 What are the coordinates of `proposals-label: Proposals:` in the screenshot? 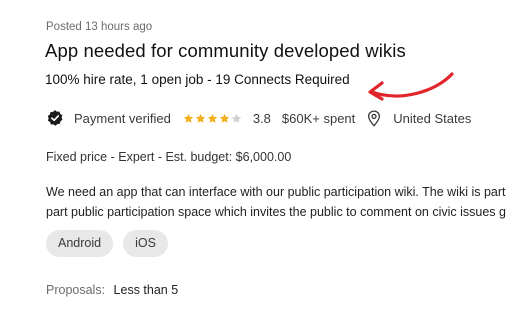 It's located at (76, 290).